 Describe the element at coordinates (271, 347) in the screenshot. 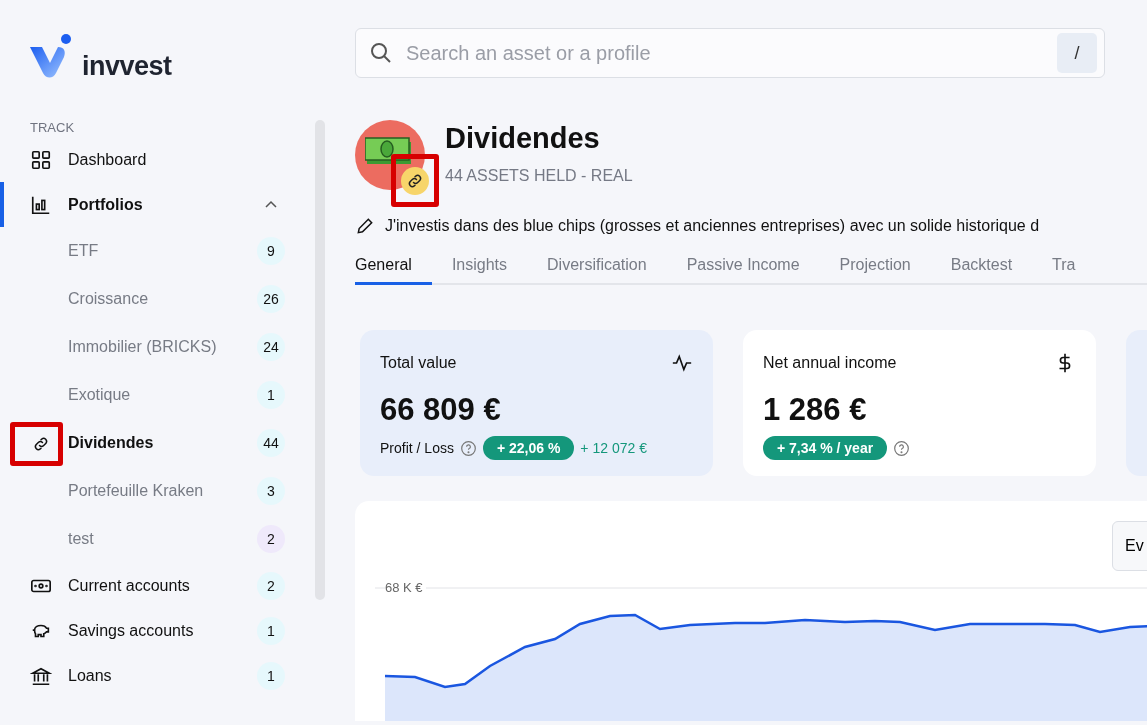

I see `count-badge: 24` at that location.